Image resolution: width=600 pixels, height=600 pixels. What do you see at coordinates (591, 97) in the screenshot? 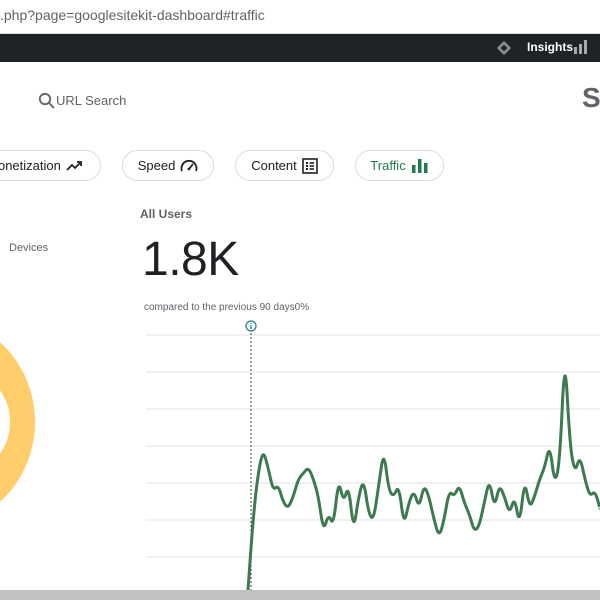
I see `brand-text-partial: S` at bounding box center [591, 97].